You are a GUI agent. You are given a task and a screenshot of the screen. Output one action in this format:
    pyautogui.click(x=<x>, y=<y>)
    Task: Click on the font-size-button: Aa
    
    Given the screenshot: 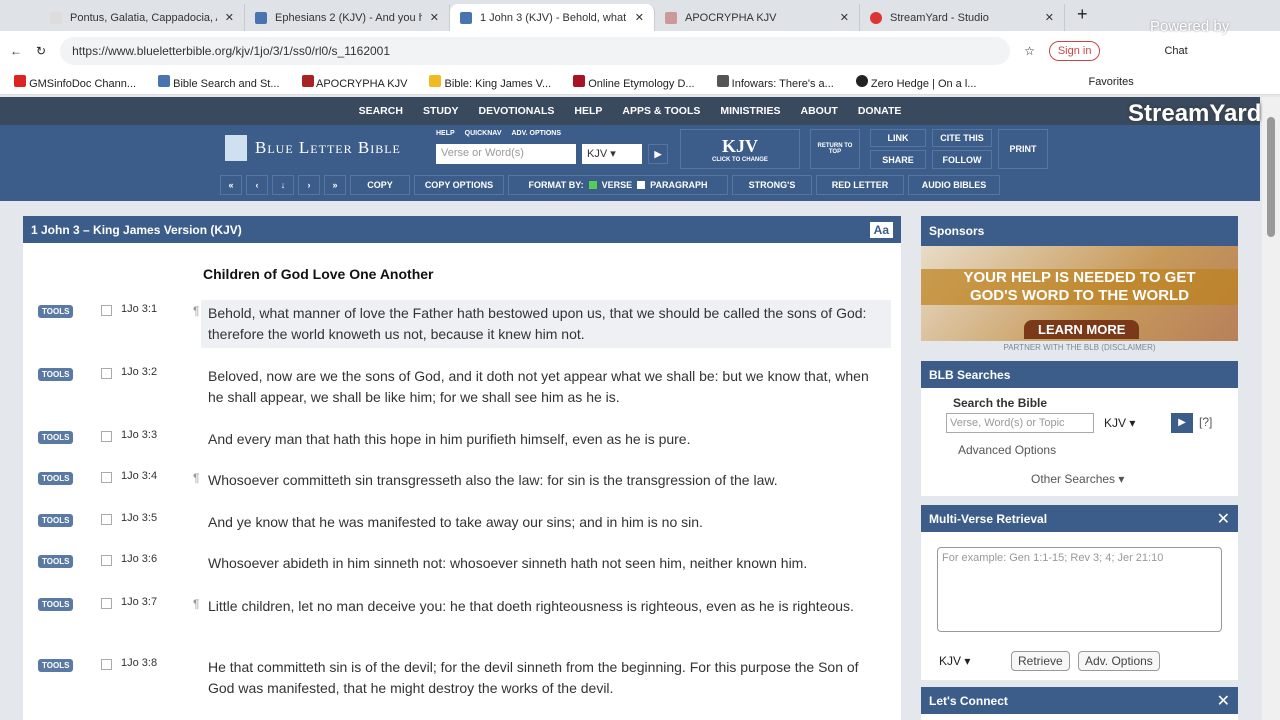 What is the action you would take?
    pyautogui.click(x=881, y=229)
    